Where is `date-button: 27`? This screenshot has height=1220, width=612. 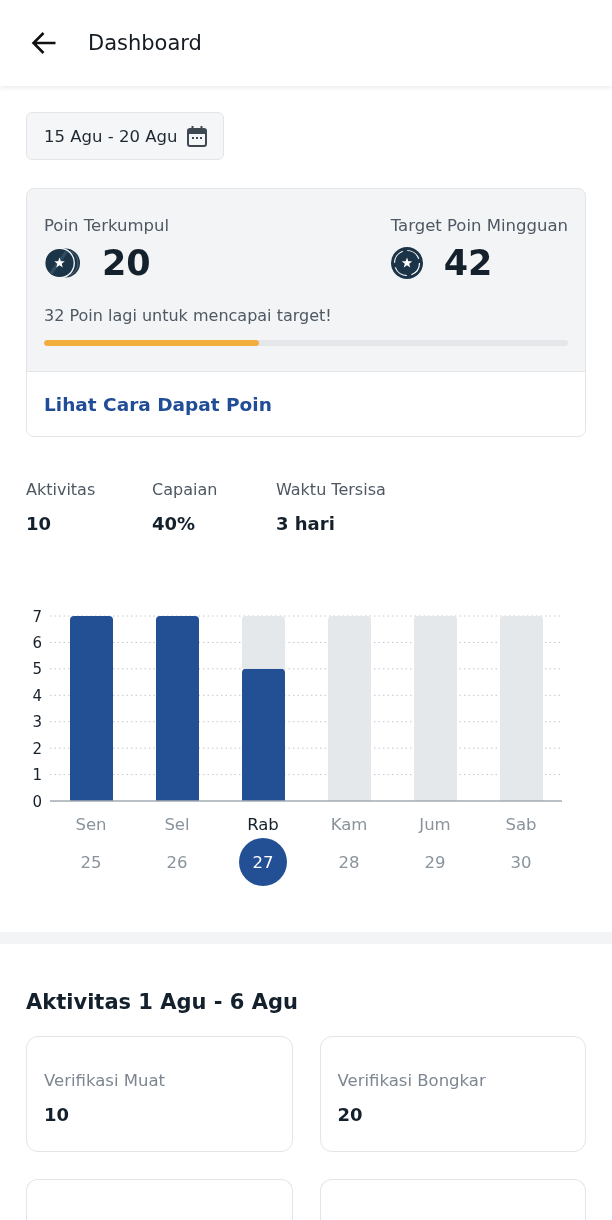 date-button: 27 is located at coordinates (263, 862).